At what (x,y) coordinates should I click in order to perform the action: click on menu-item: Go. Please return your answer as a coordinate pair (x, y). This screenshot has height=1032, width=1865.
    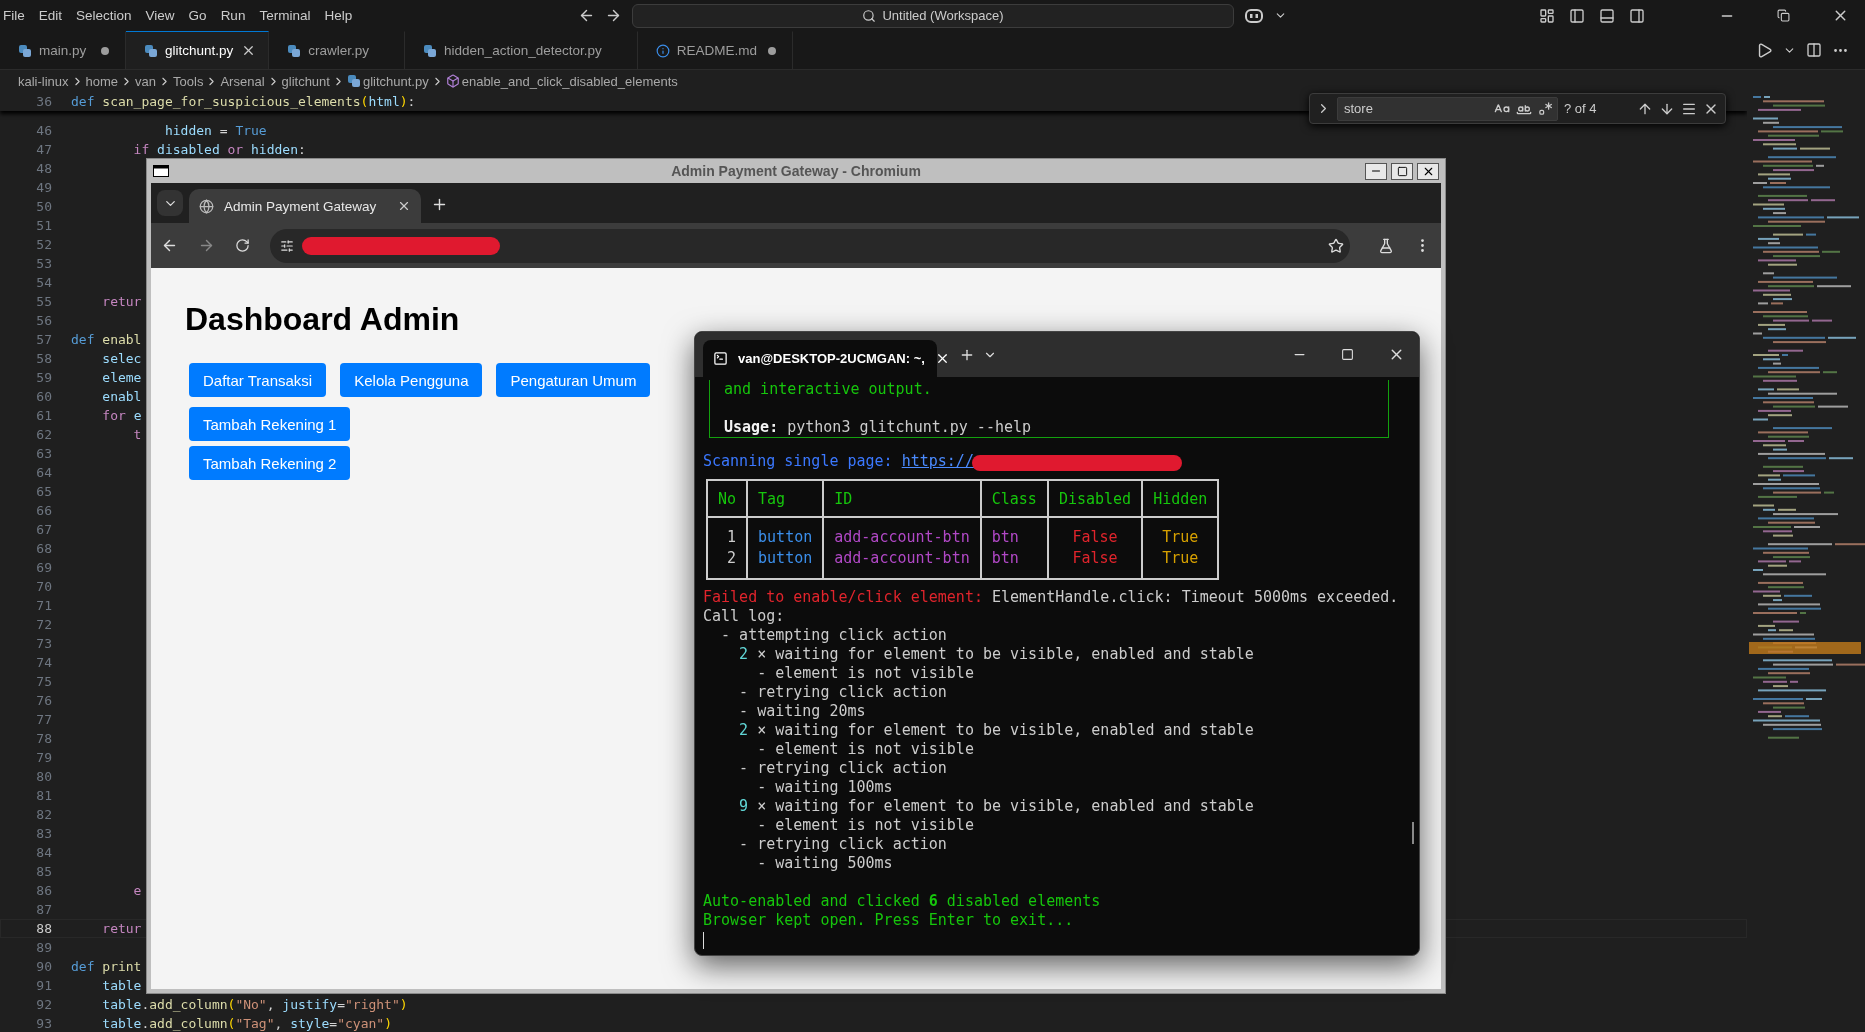
    Looking at the image, I should click on (197, 15).